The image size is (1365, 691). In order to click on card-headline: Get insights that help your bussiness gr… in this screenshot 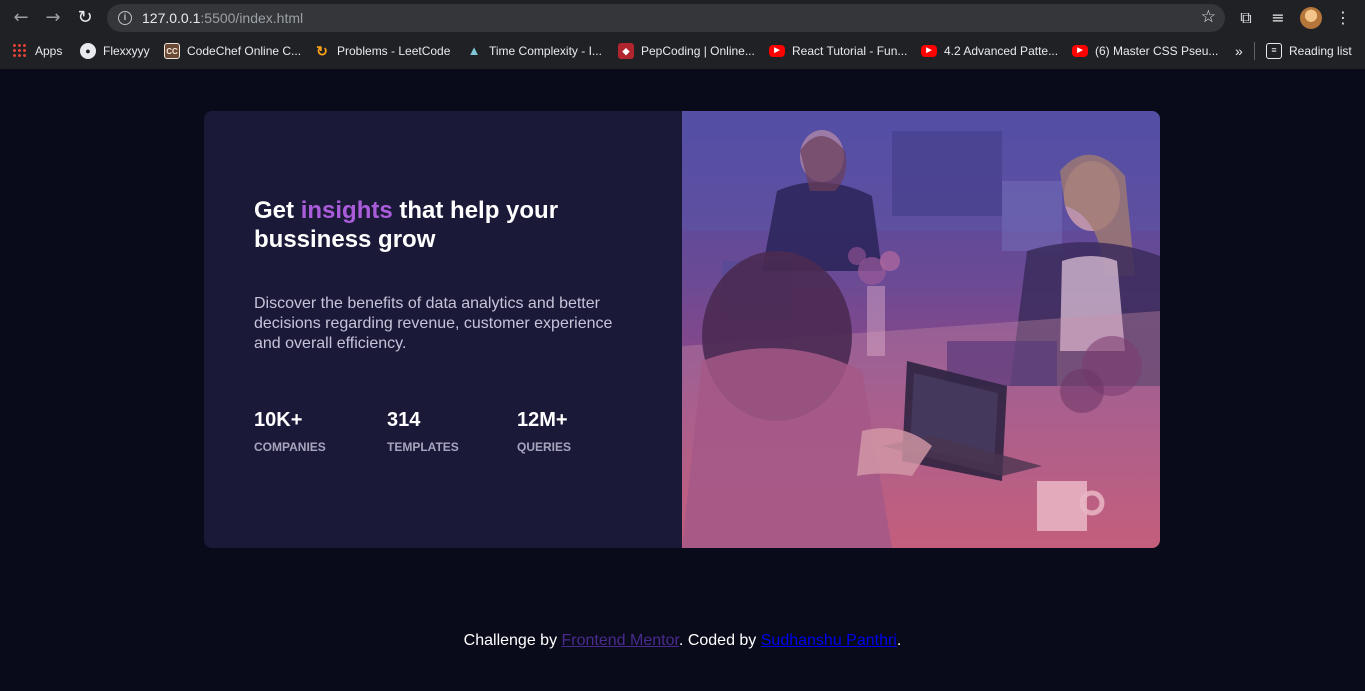, I will do `click(406, 225)`.